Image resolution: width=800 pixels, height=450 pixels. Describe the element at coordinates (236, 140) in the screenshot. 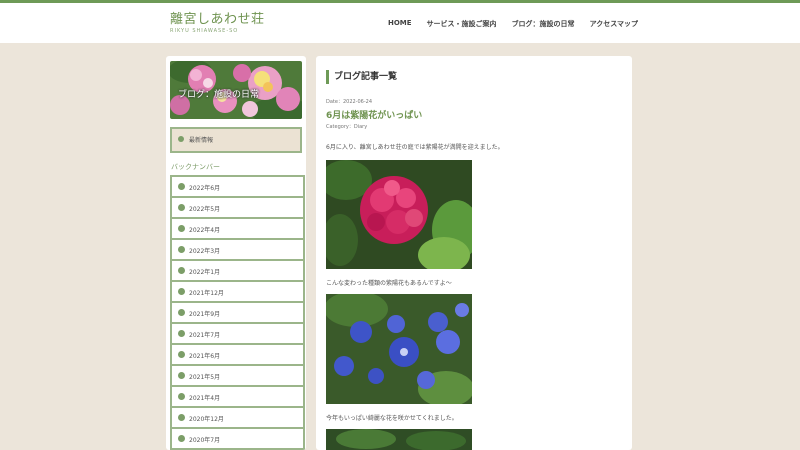

I see `latest-info-link: 最新情報` at that location.